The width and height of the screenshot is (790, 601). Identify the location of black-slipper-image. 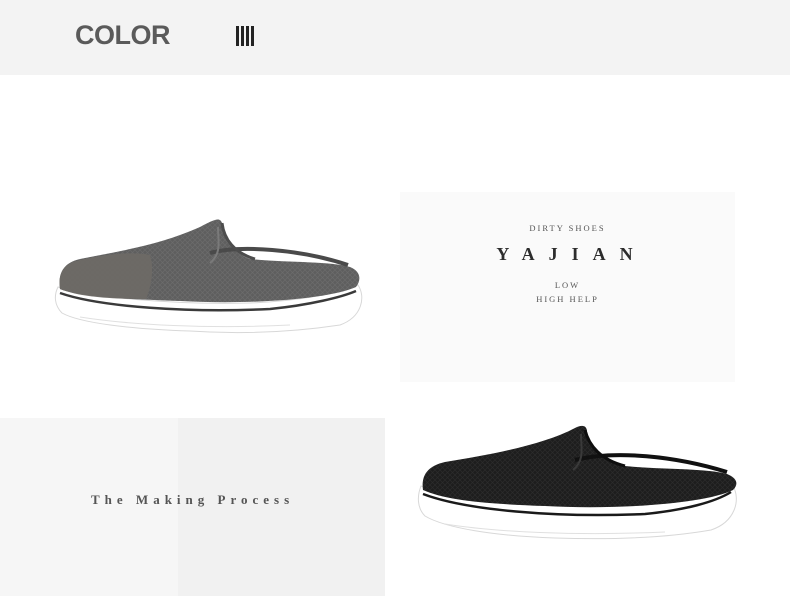
(577, 482).